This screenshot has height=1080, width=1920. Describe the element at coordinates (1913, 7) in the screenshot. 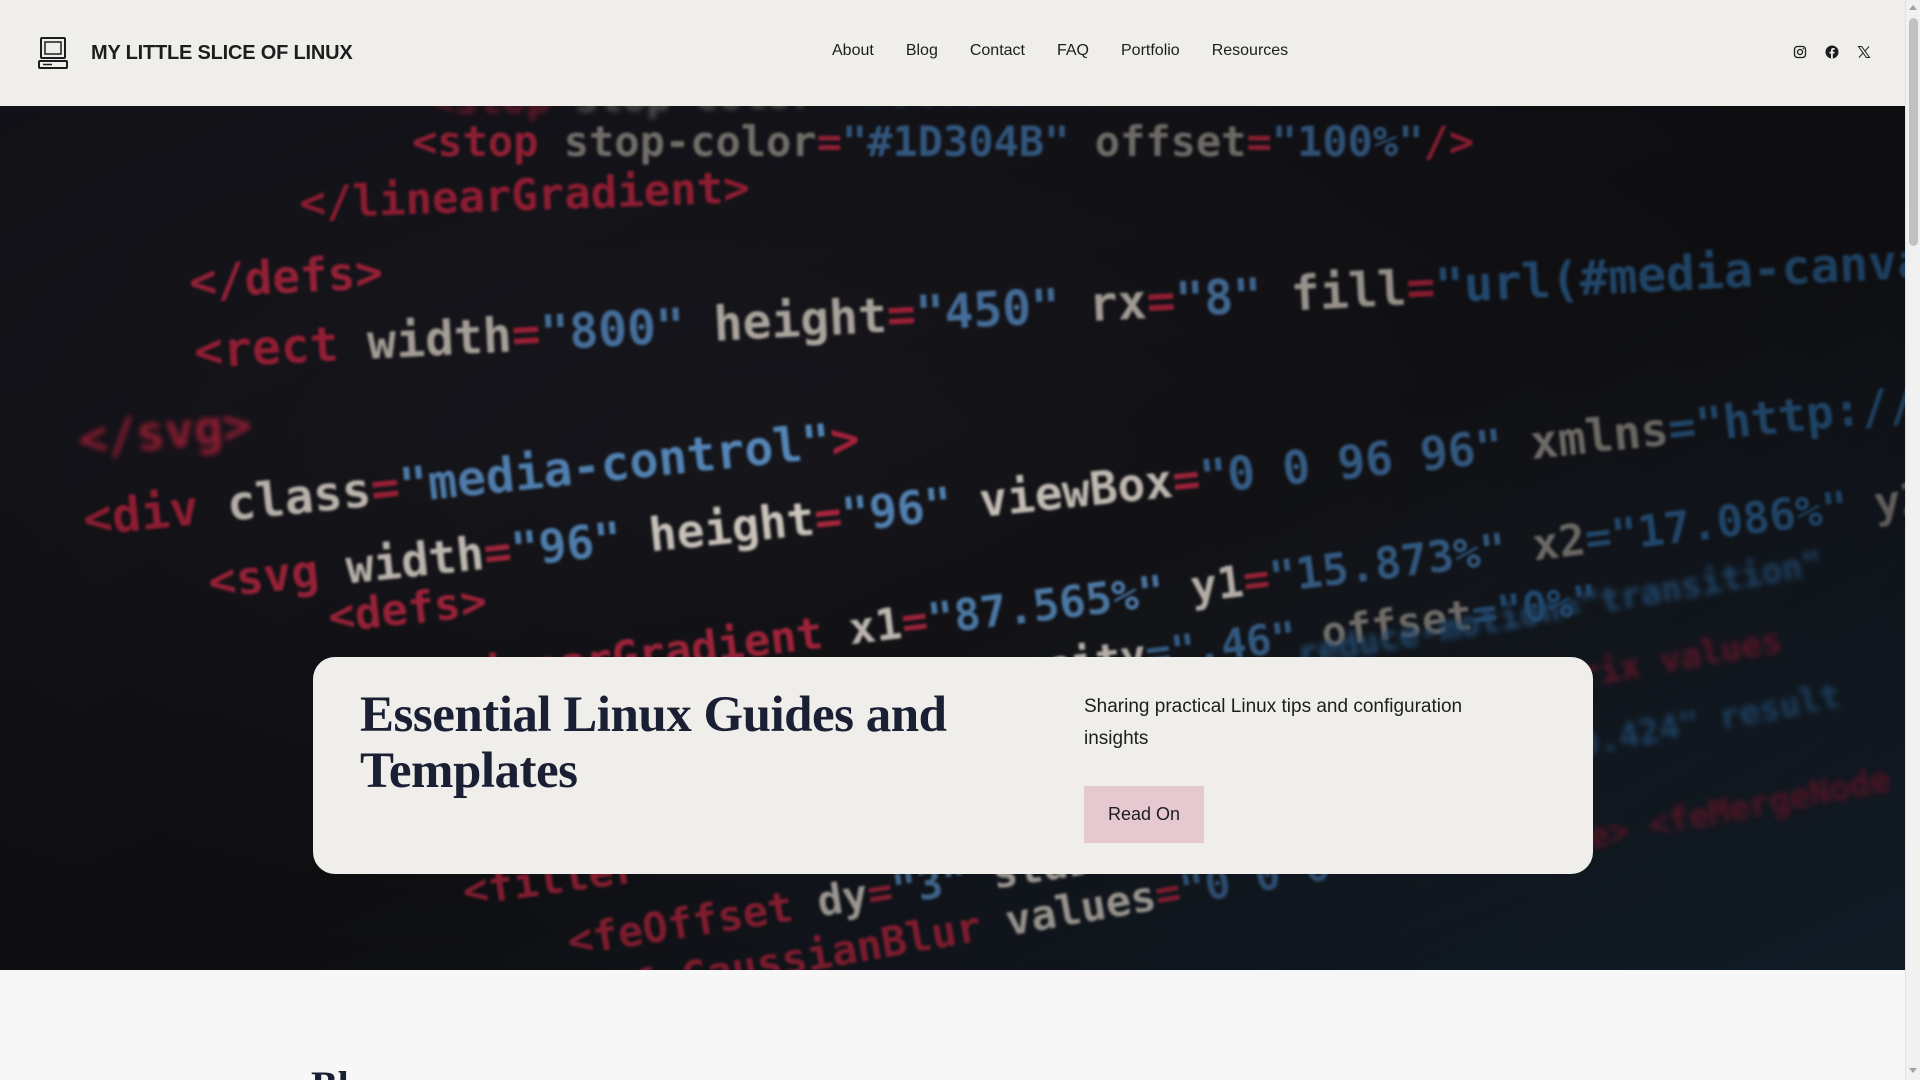

I see `scroll-up-arrow-icon` at that location.